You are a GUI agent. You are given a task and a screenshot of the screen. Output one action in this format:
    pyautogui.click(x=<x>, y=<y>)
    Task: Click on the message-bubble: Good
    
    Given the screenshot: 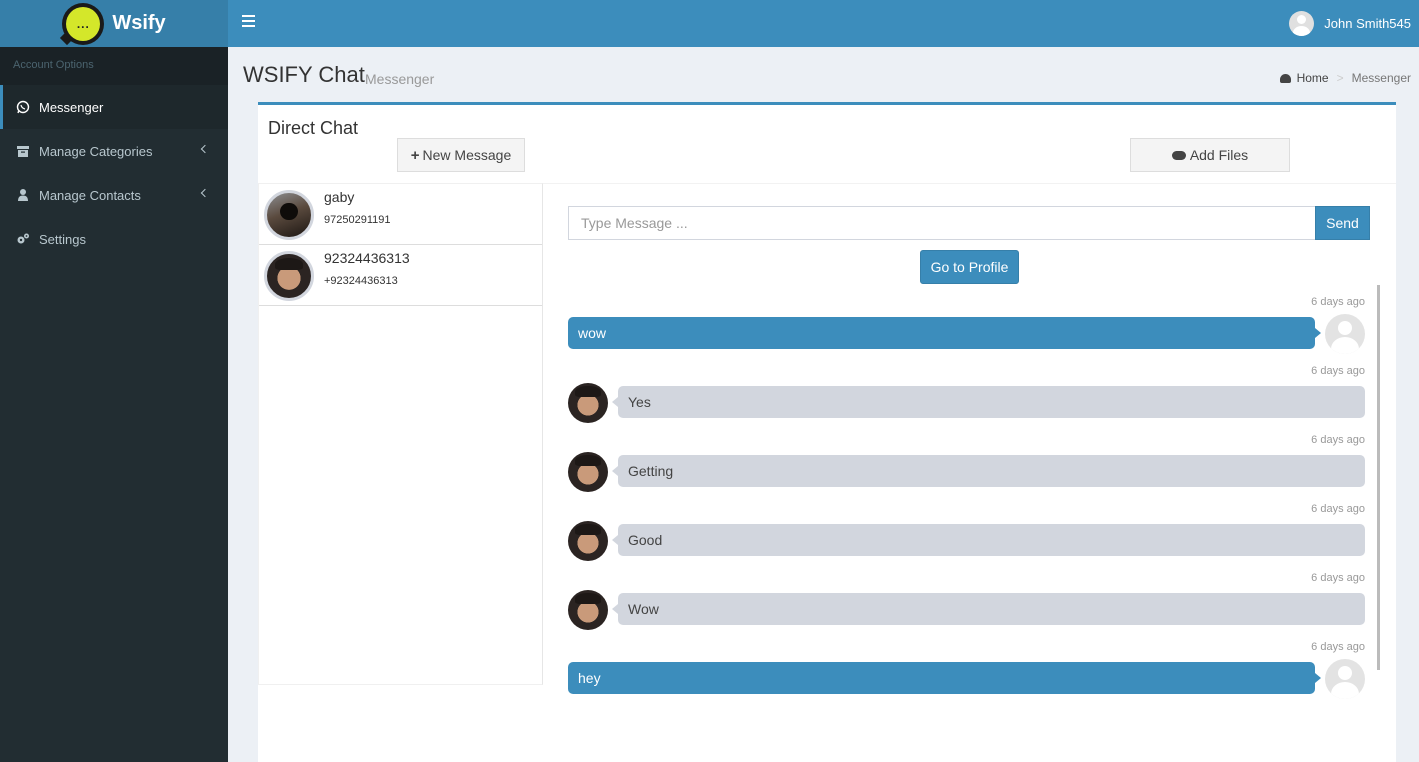 What is the action you would take?
    pyautogui.click(x=988, y=540)
    